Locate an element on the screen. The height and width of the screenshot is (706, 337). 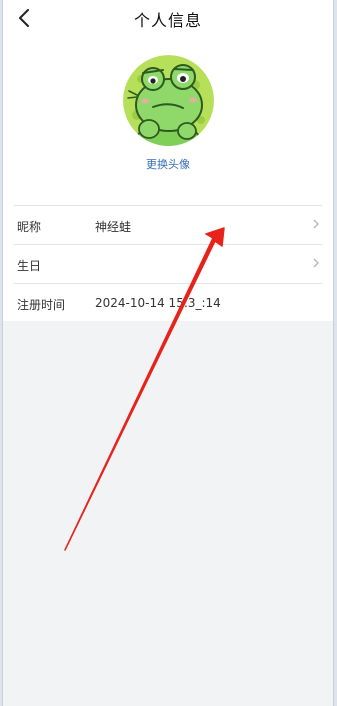
nickname-row: 昵称 神经蛙 is located at coordinates (168, 224).